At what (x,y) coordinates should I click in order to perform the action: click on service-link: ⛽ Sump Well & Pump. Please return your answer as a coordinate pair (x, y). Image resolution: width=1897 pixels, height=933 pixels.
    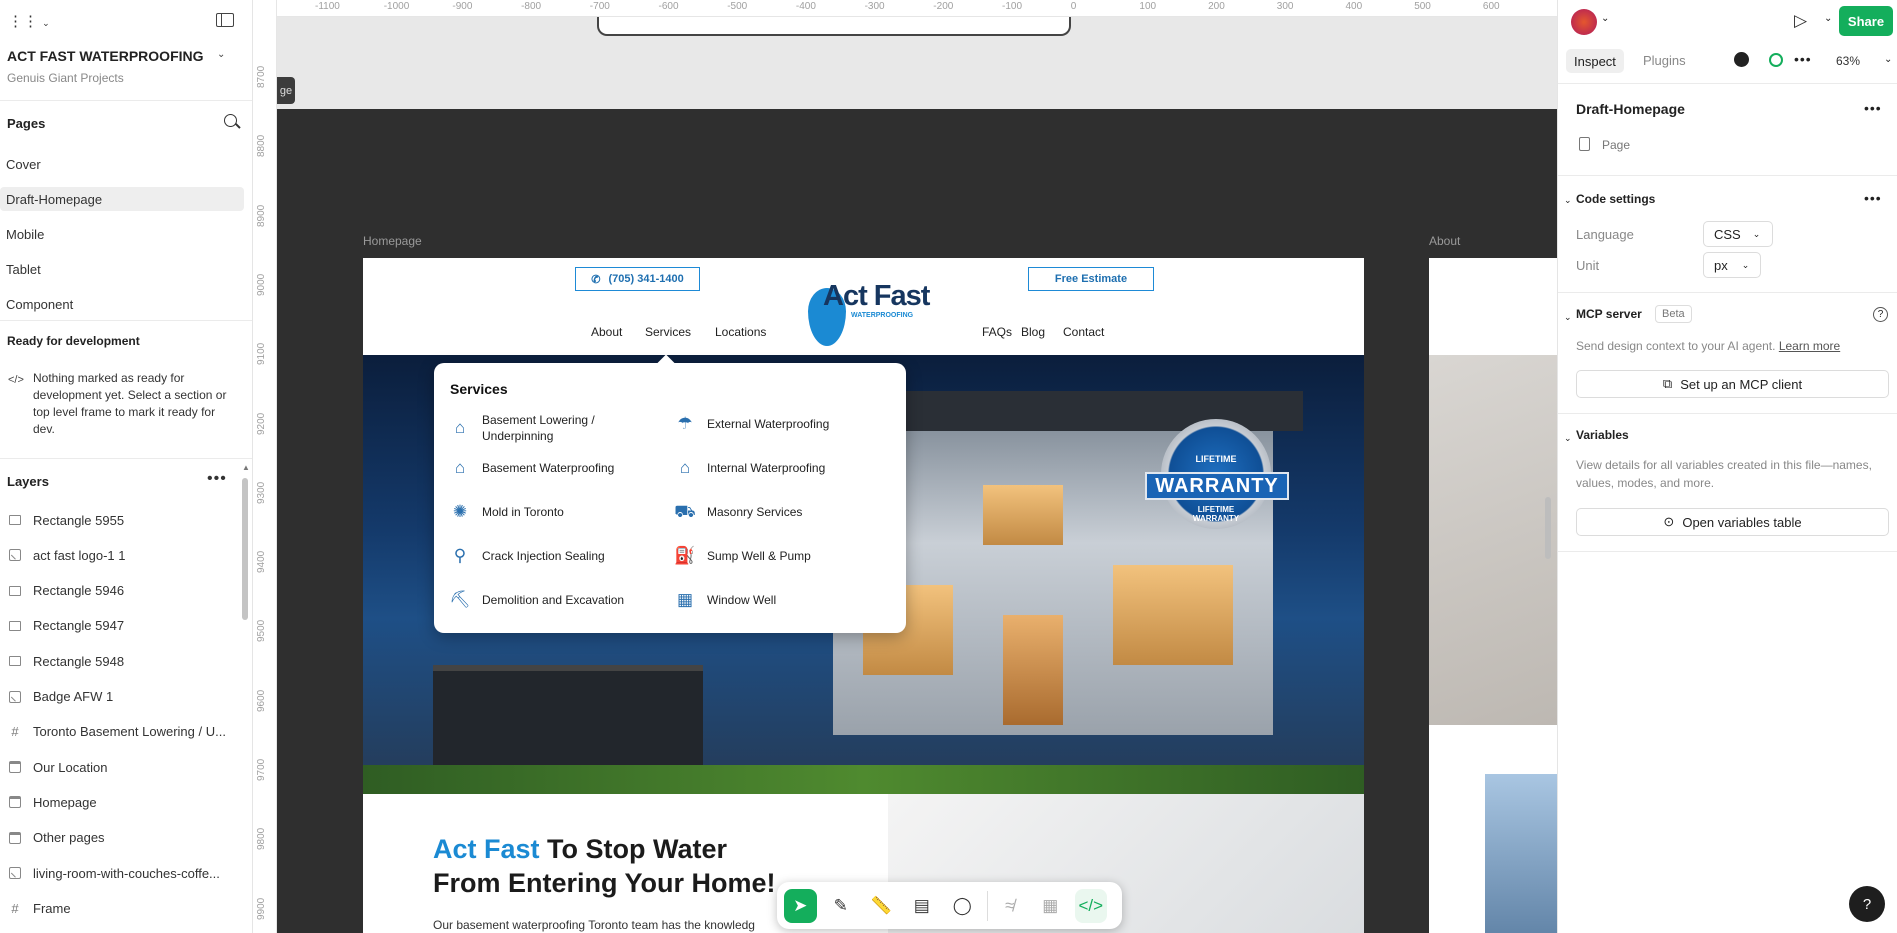
    Looking at the image, I should click on (773, 556).